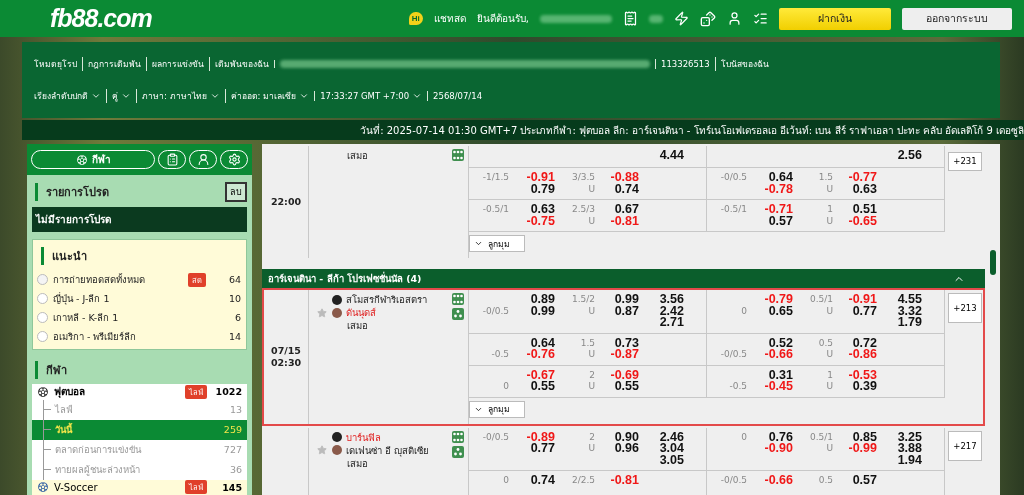 Image resolution: width=1024 pixels, height=495 pixels. What do you see at coordinates (449, 18) in the screenshot?
I see `live-chat-link: แชทสด` at bounding box center [449, 18].